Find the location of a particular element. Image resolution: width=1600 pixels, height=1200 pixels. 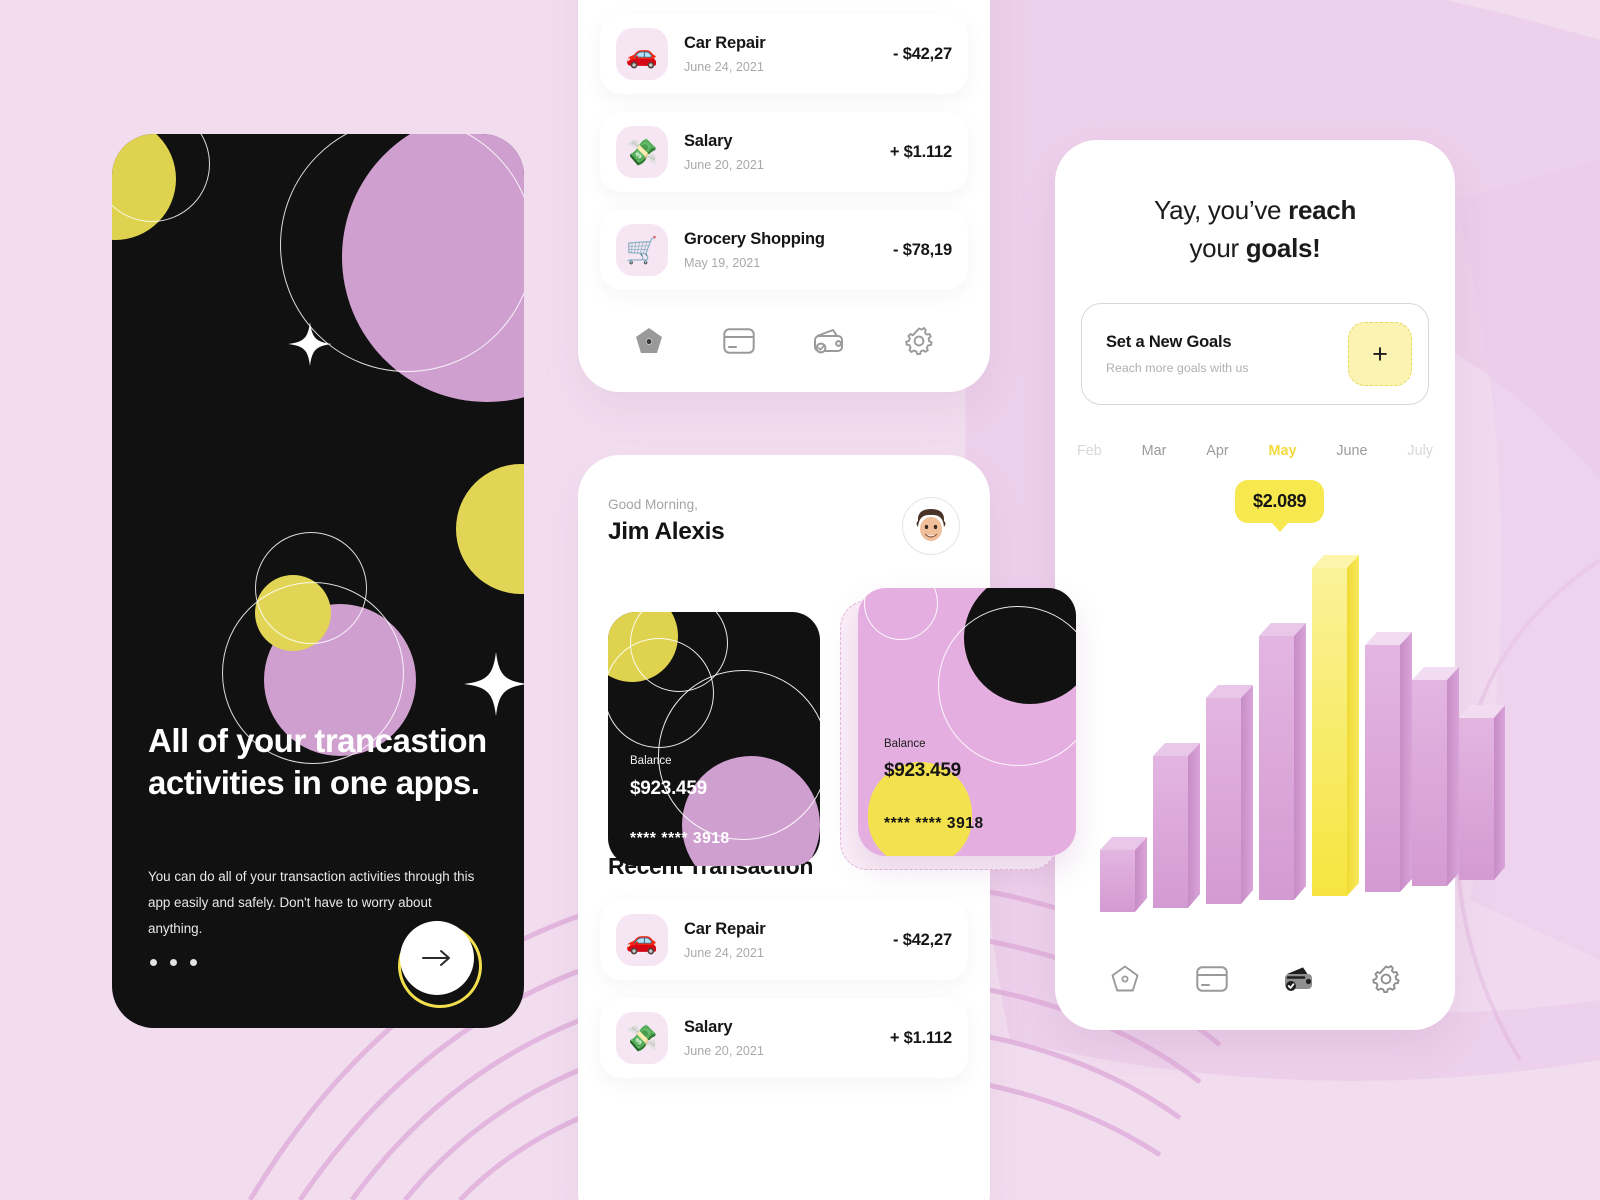

sparkle-icon-top is located at coordinates (310, 344).